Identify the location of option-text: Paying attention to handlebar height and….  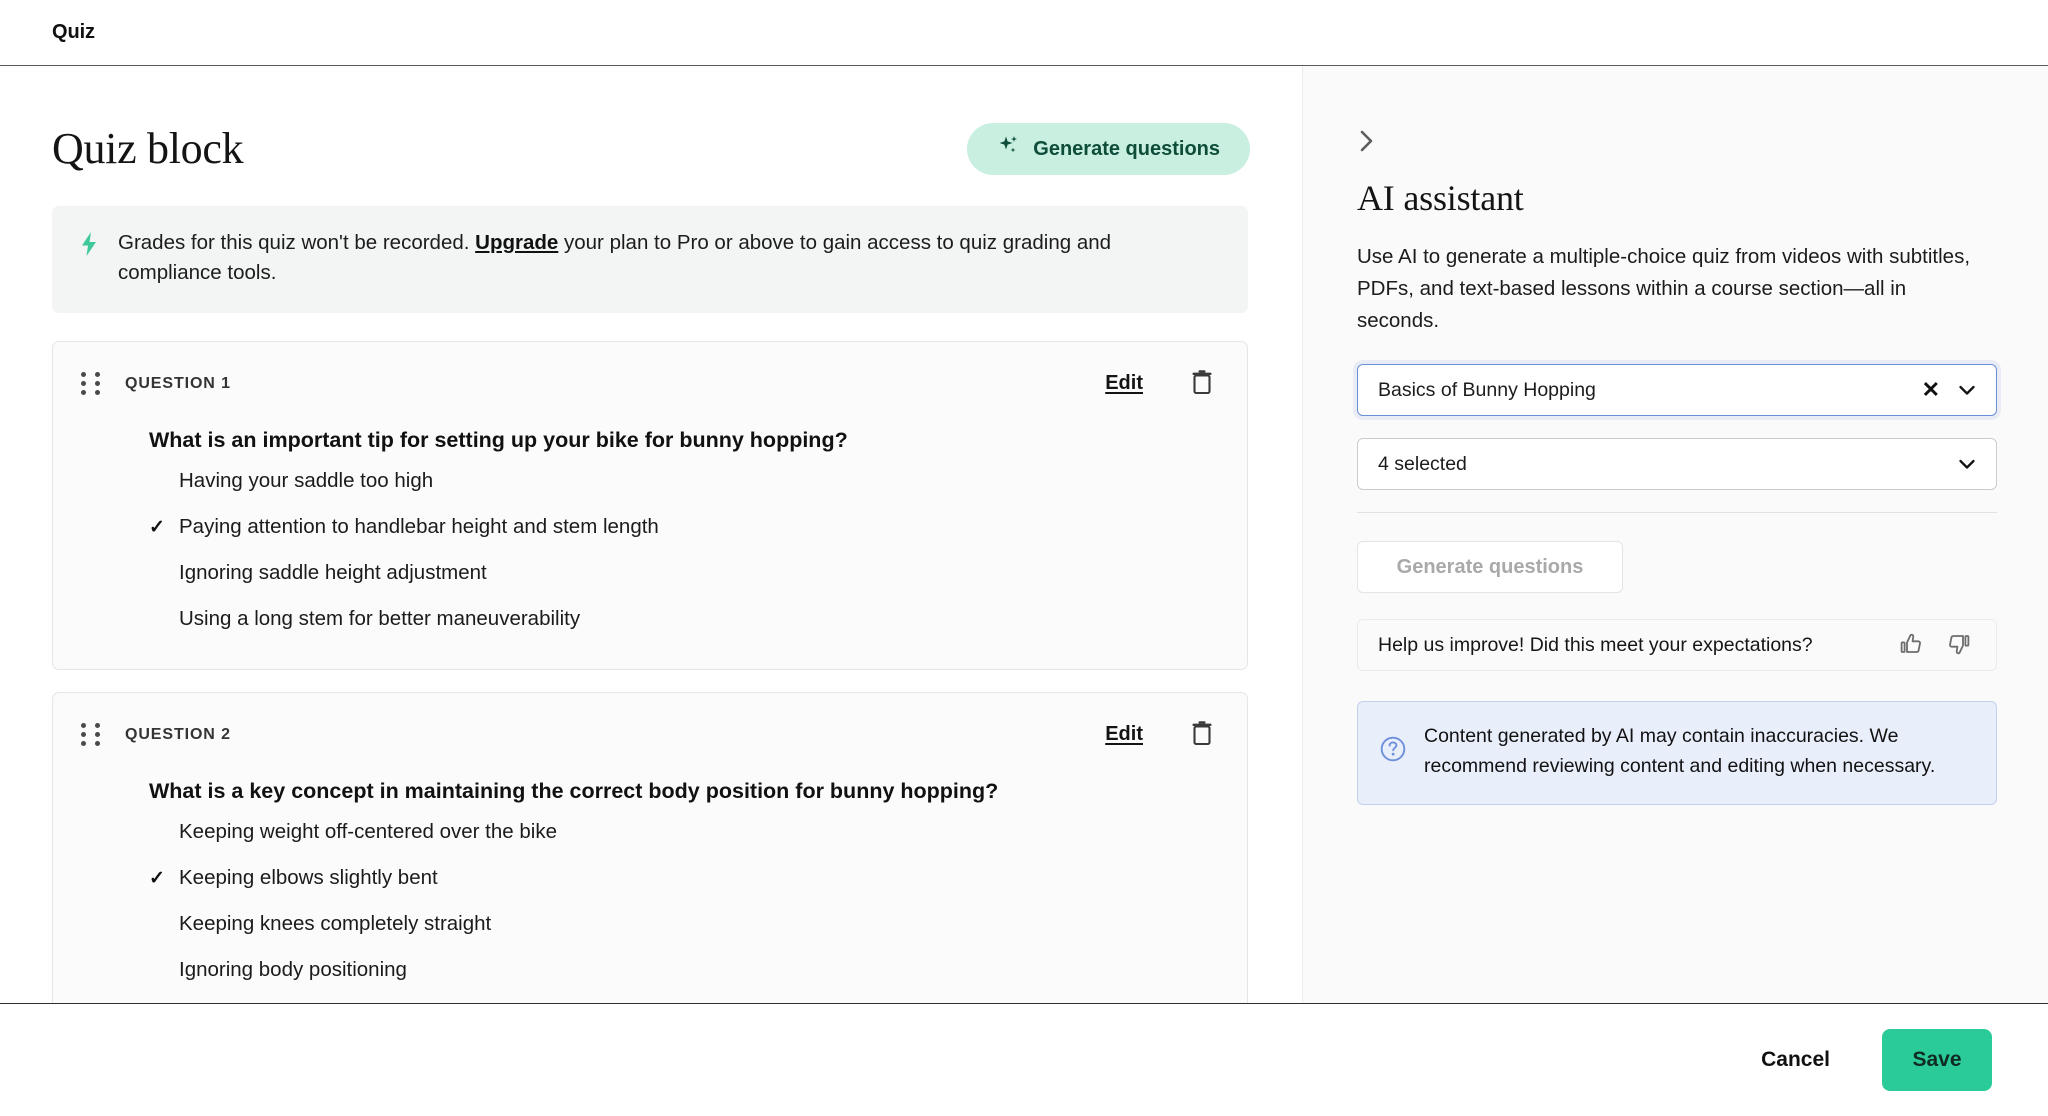
(419, 527).